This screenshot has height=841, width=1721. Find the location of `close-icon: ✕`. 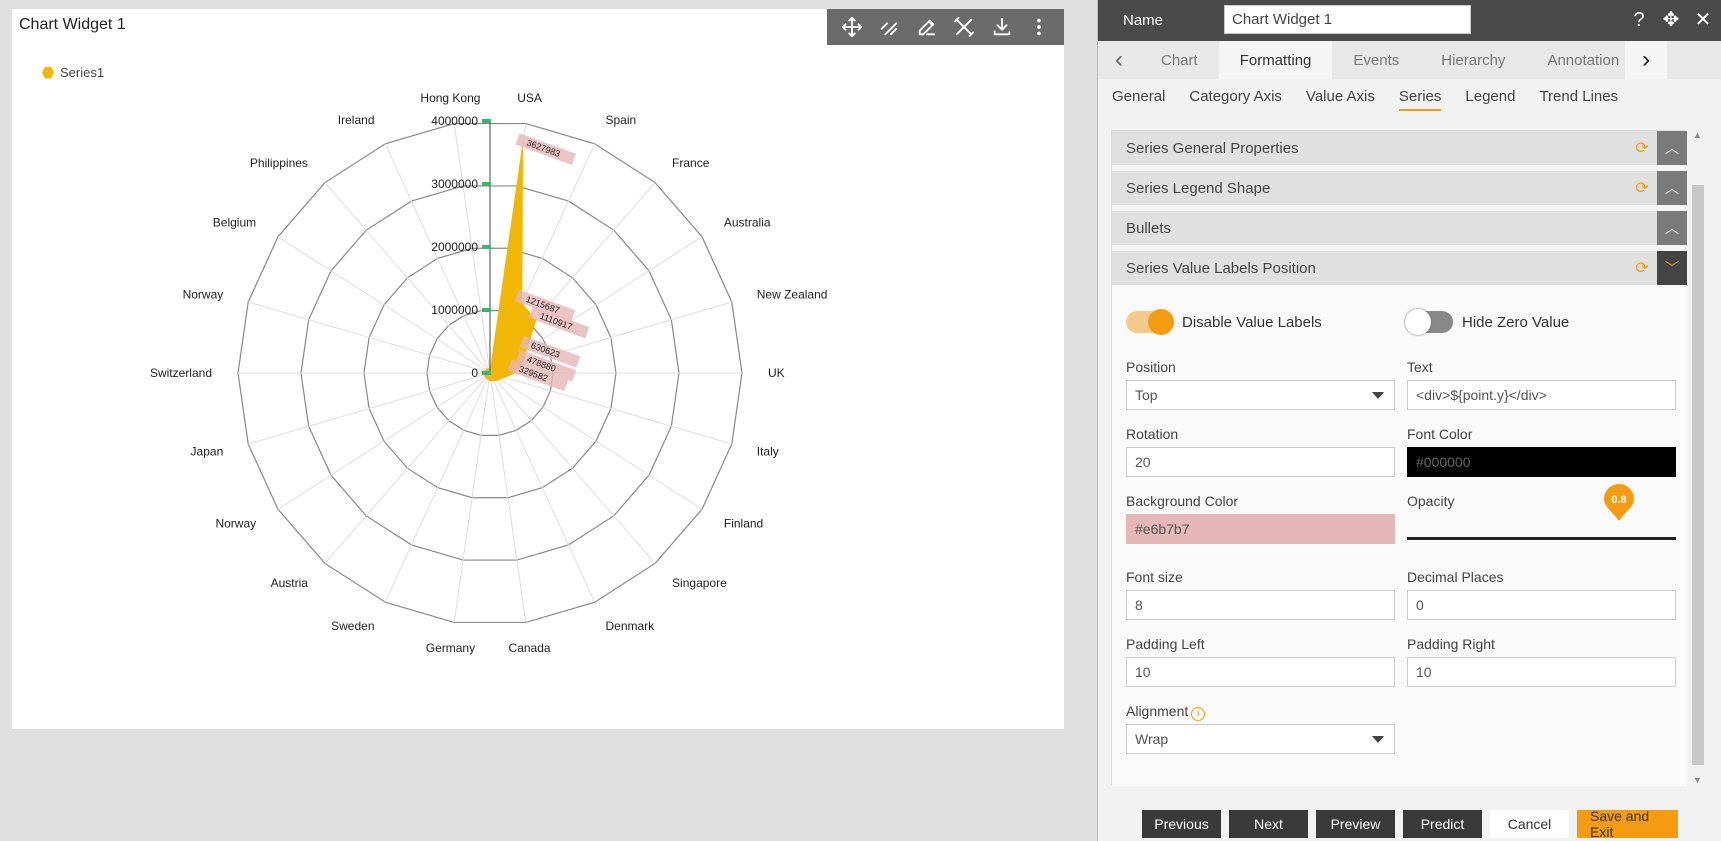

close-icon: ✕ is located at coordinates (1703, 20).